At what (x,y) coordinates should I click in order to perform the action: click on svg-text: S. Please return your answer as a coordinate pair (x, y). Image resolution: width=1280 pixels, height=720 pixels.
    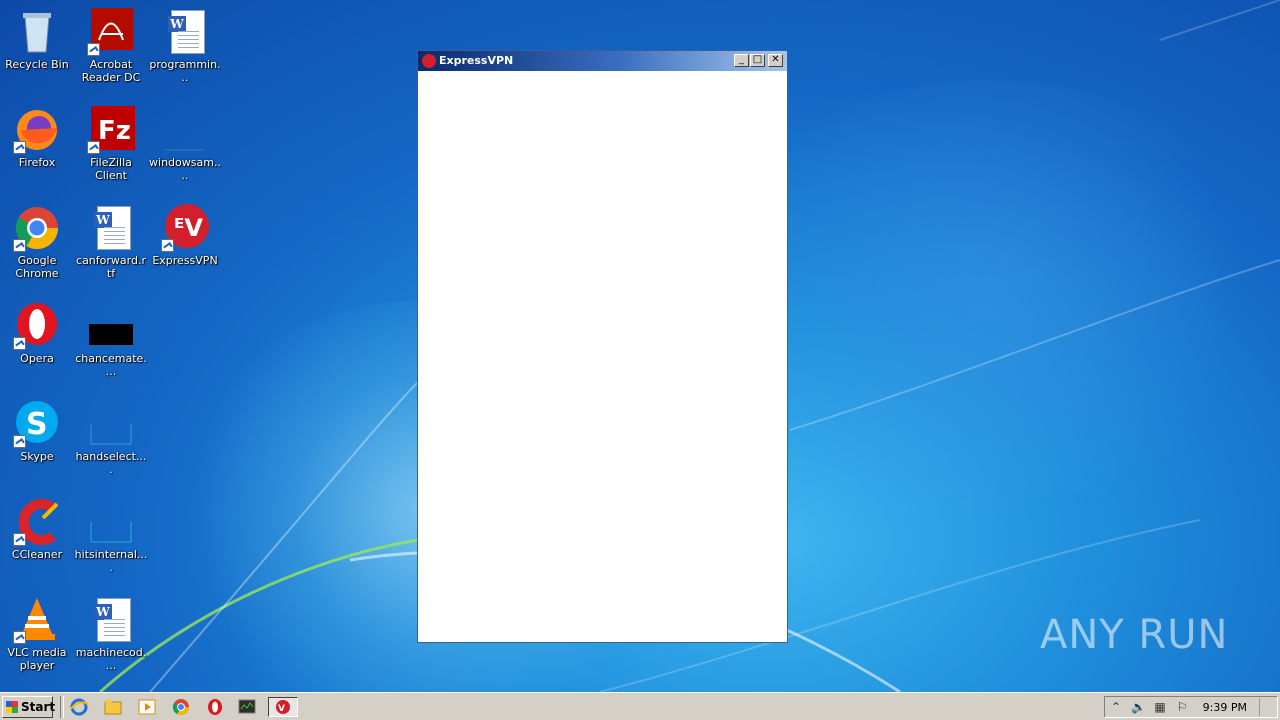
    Looking at the image, I should click on (37, 424).